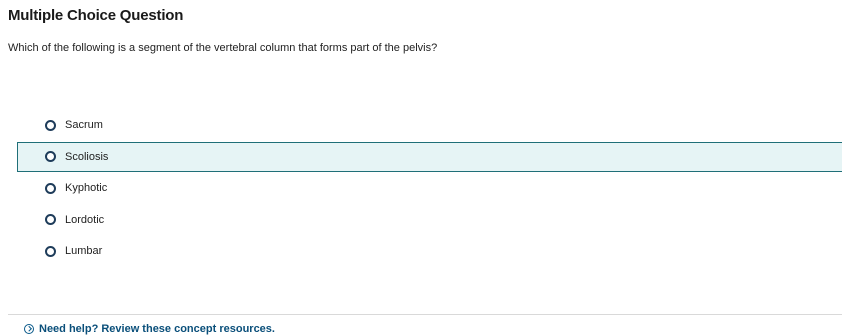 The width and height of the screenshot is (842, 335). I want to click on page-title: Multiple Choice Question, so click(96, 15).